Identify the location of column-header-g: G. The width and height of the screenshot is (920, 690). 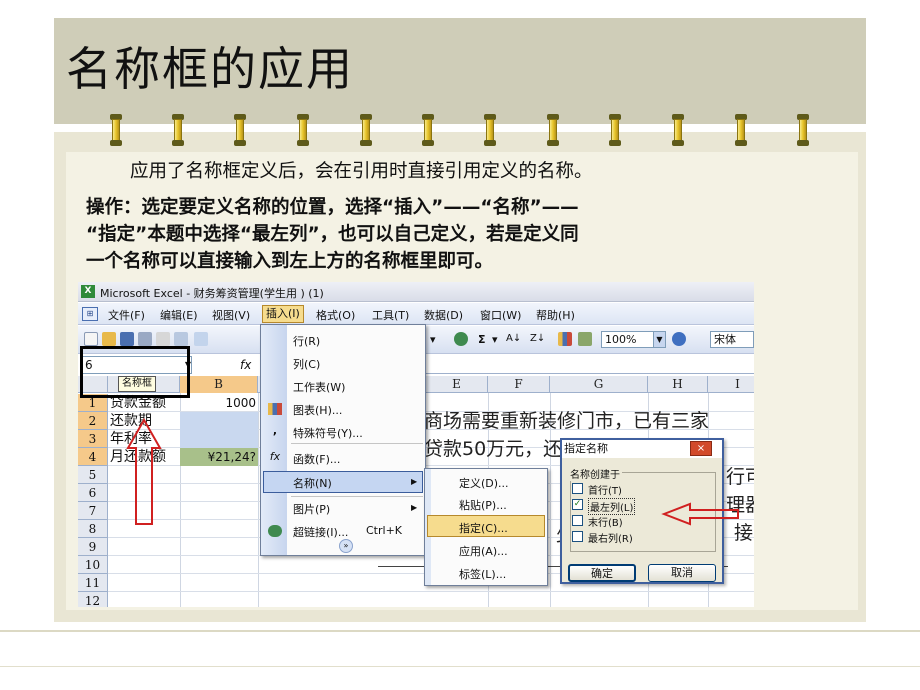
(599, 384).